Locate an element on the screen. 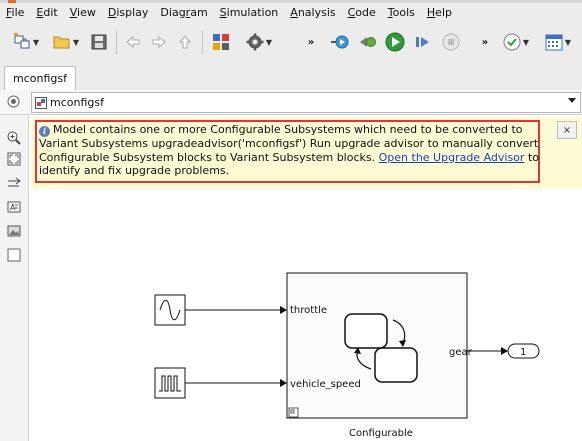 Image resolution: width=582 pixels, height=441 pixels. fit-to-view-button is located at coordinates (14, 159).